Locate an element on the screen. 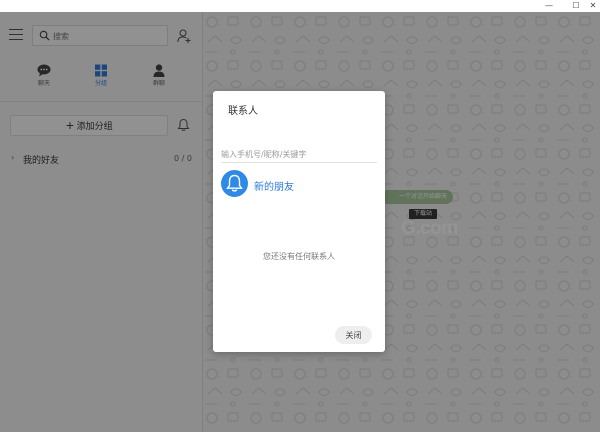  dialog-title: 联系人 is located at coordinates (243, 111).